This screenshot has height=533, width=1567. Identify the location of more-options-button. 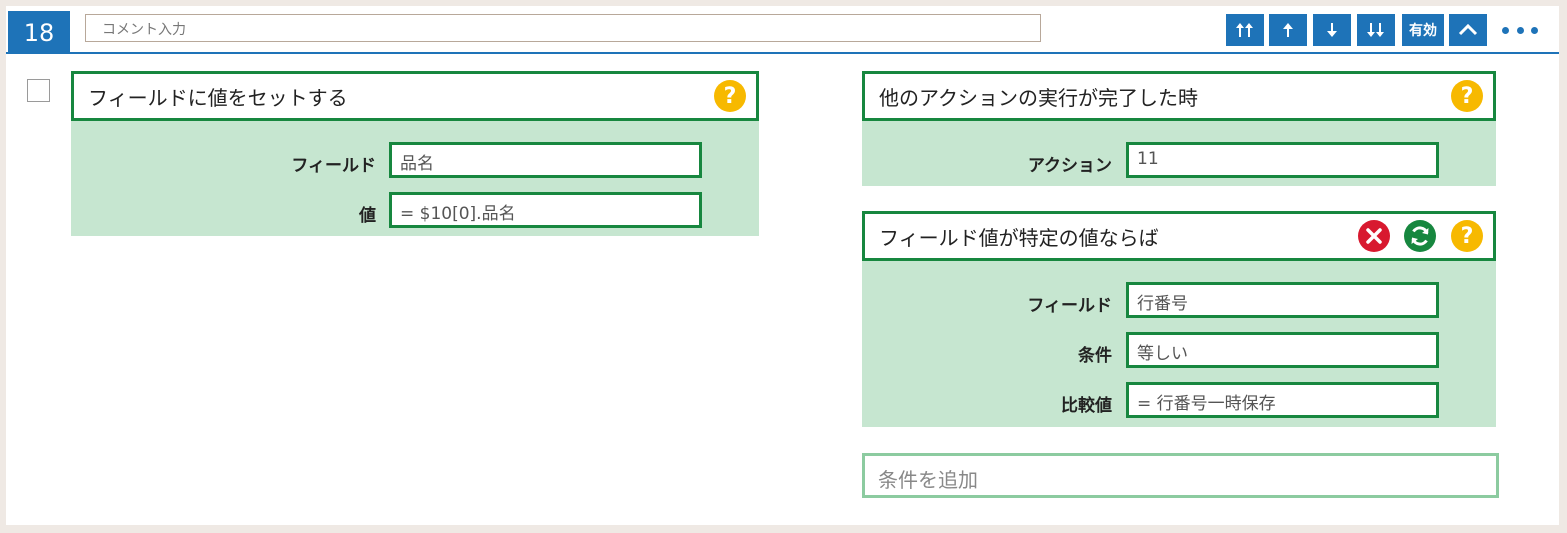
(1520, 30).